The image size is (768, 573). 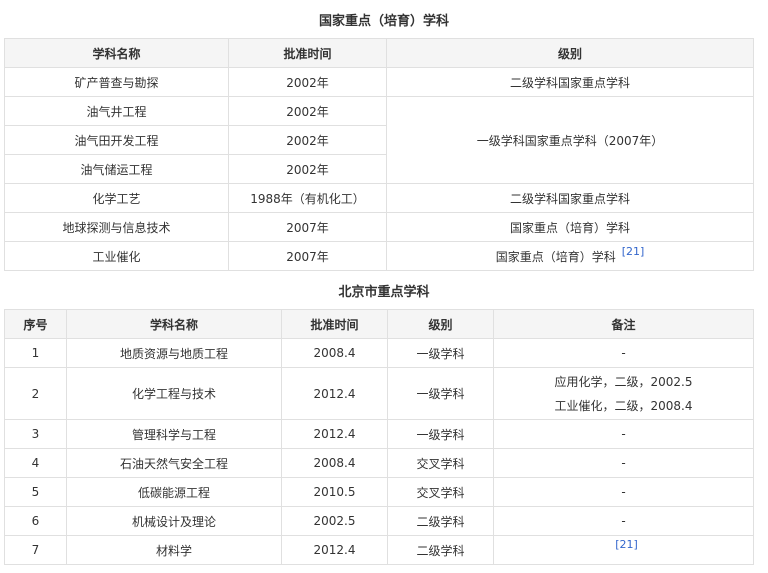 I want to click on discipline-level-cell: 国家重点（培育）学科 [21], so click(x=570, y=256).